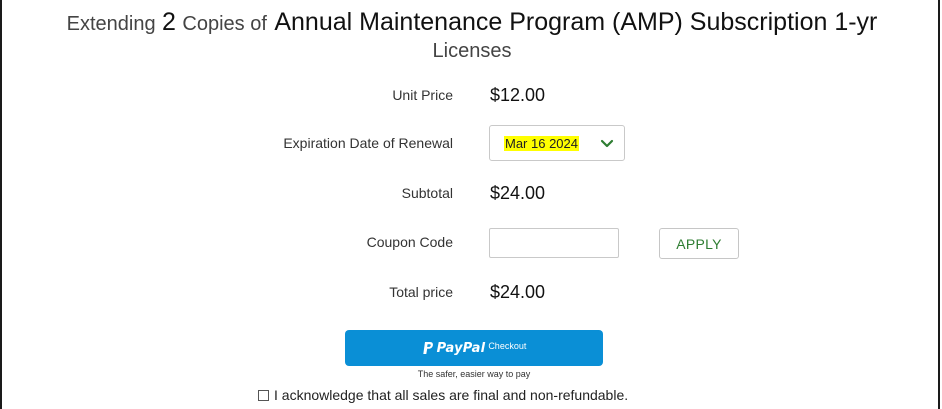 The width and height of the screenshot is (942, 409). What do you see at coordinates (541, 143) in the screenshot?
I see `expiration-date-value: Mar 16 2024` at bounding box center [541, 143].